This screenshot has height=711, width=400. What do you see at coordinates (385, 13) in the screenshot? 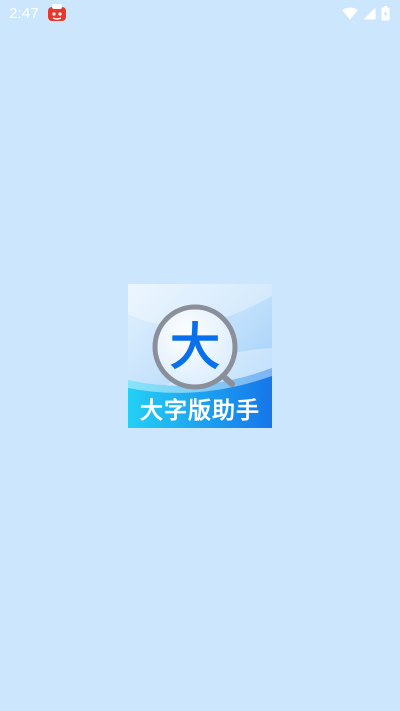
I see `battery-icon` at bounding box center [385, 13].